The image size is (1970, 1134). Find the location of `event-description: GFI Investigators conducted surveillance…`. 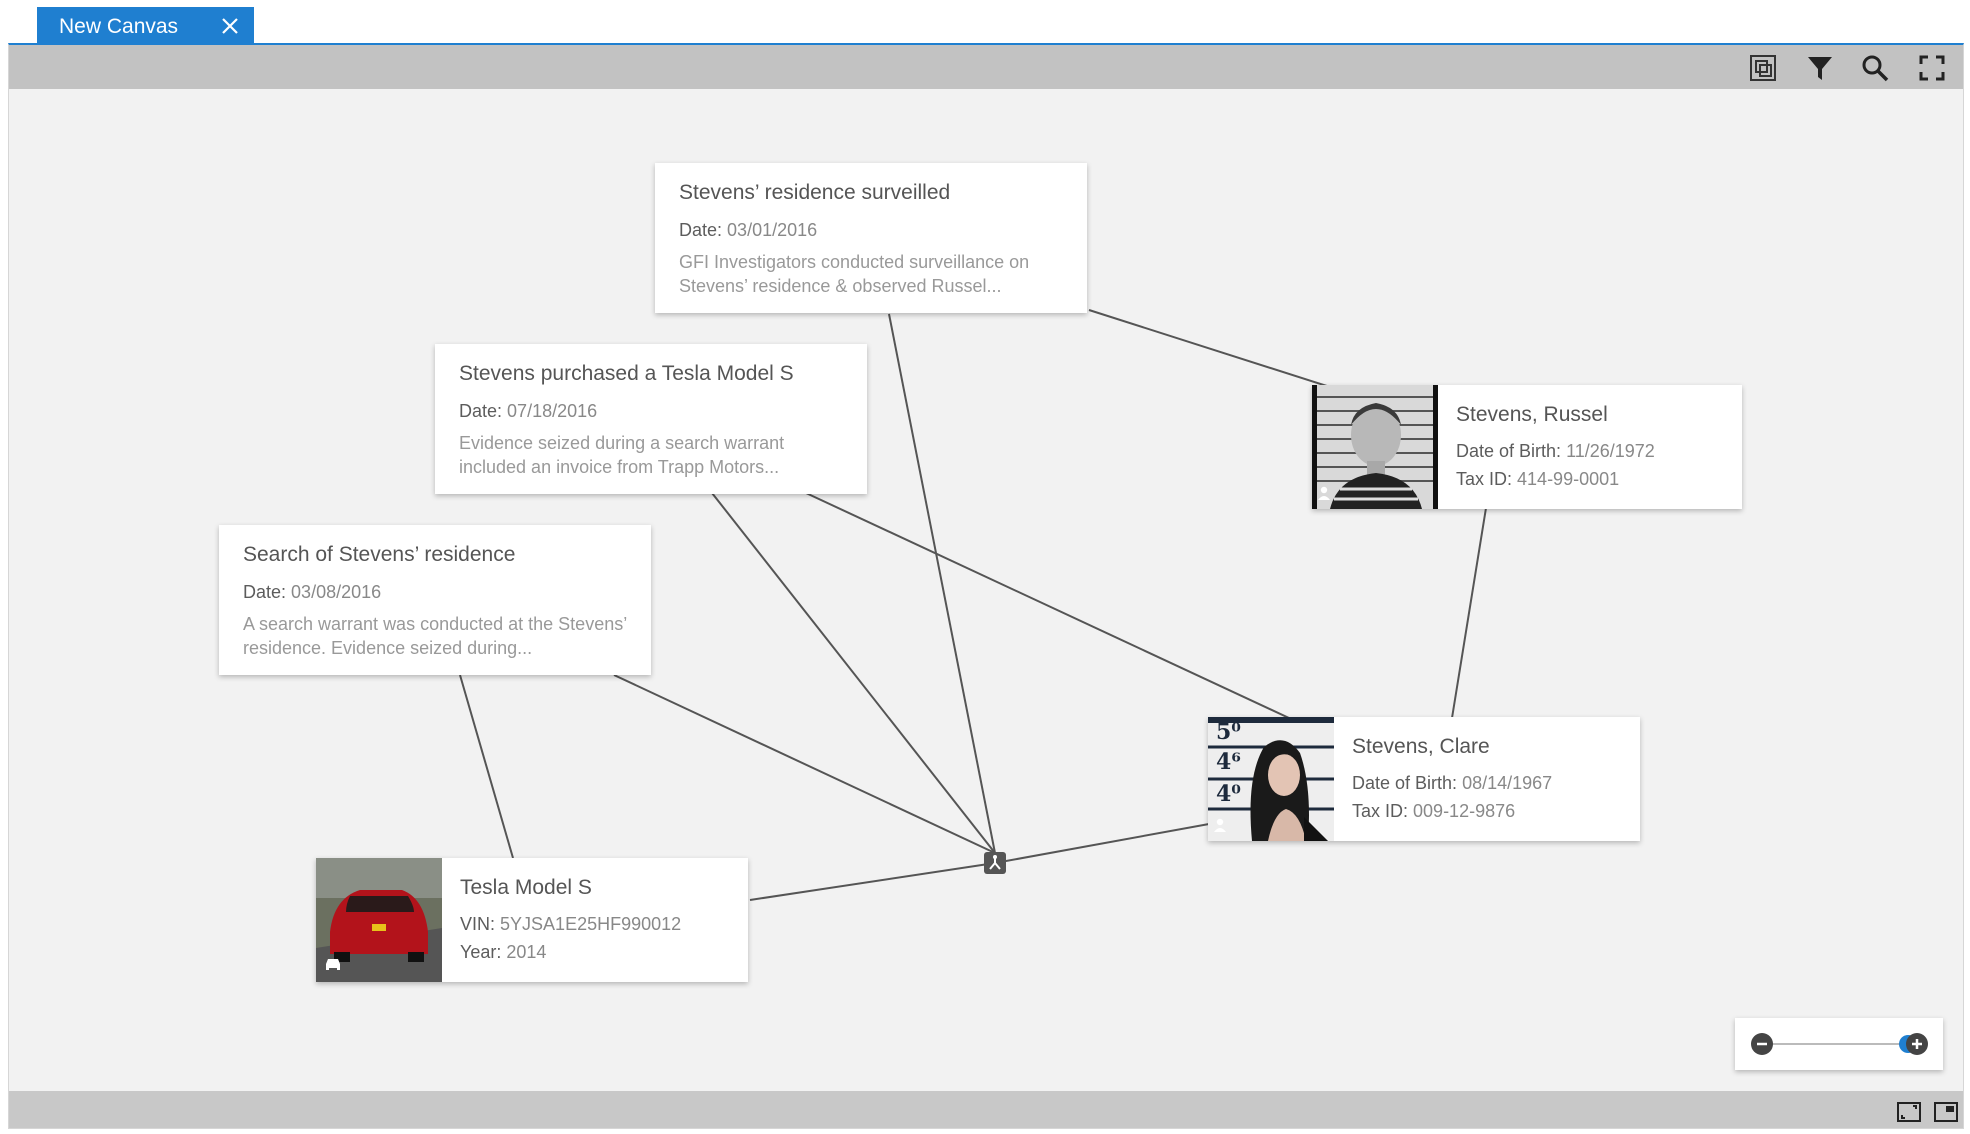

event-description: GFI Investigators conducted surveillance… is located at coordinates (854, 274).